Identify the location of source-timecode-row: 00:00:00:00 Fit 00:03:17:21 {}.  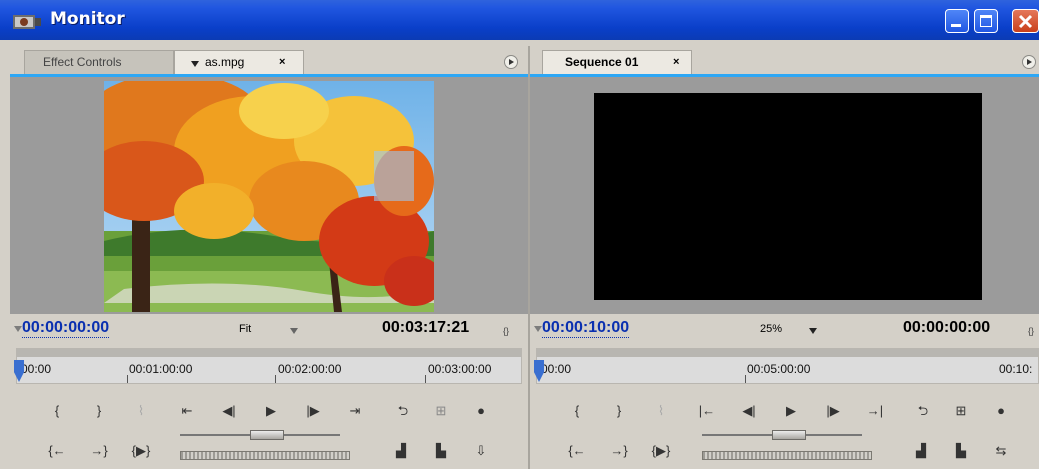
(269, 330).